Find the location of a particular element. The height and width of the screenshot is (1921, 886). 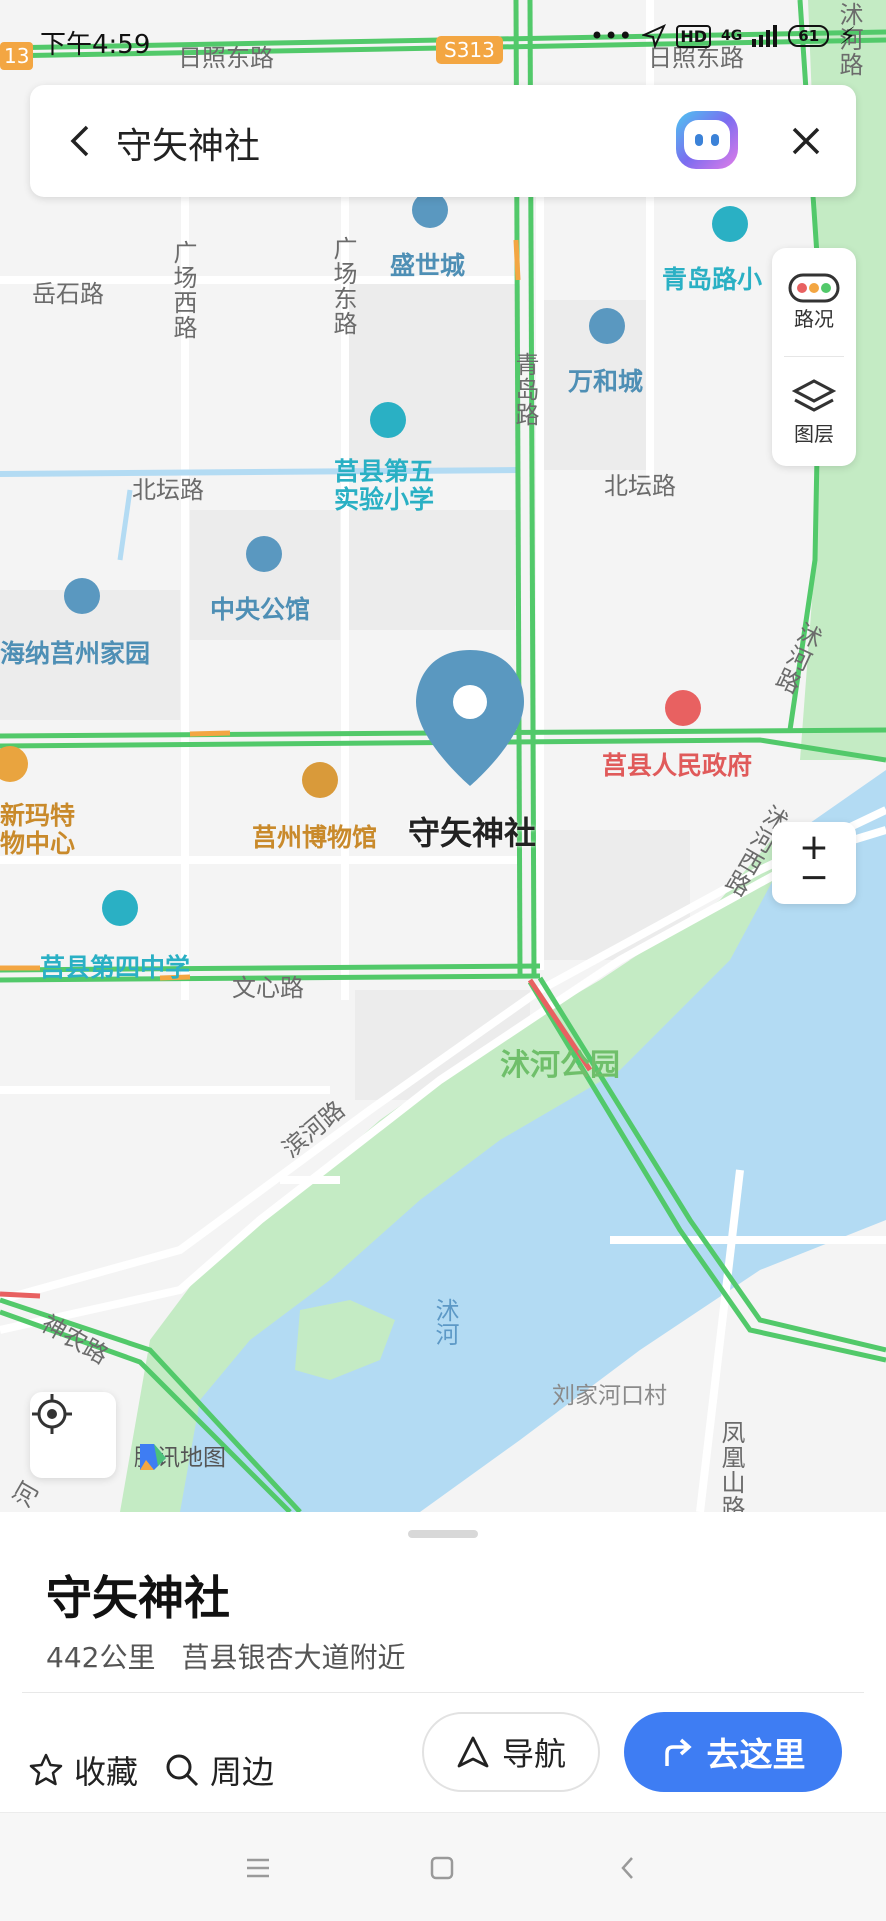

road-label: 广场西路 is located at coordinates (183, 290).